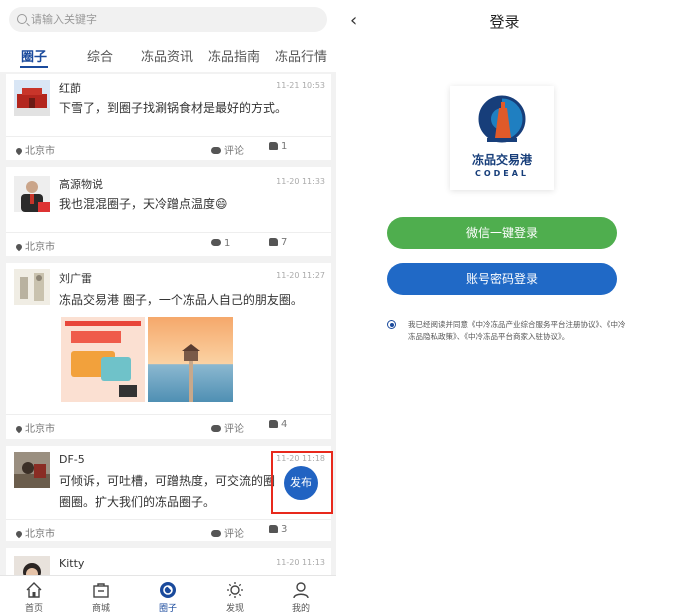  Describe the element at coordinates (302, 482) in the screenshot. I see `highlight-box` at that location.